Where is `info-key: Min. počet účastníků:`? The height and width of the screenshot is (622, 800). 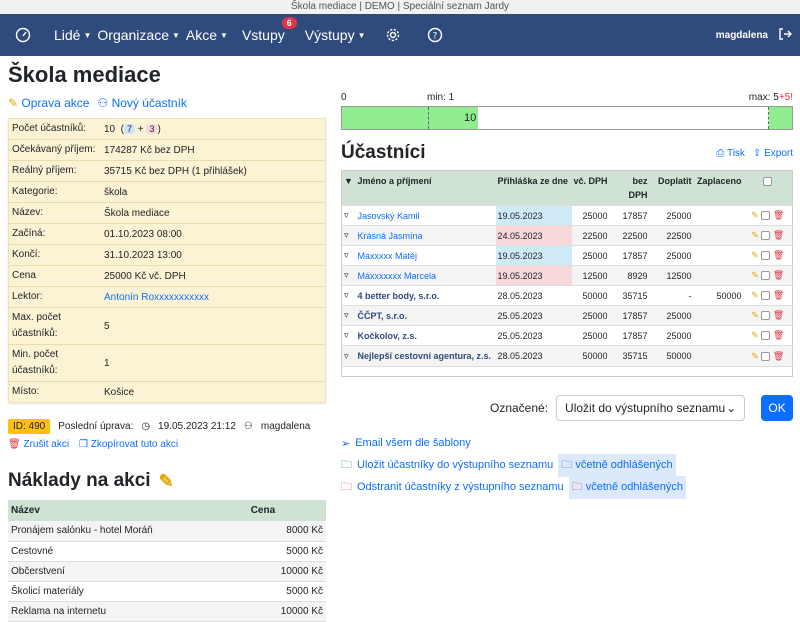 info-key: Min. počet účastníků: is located at coordinates (35, 362).